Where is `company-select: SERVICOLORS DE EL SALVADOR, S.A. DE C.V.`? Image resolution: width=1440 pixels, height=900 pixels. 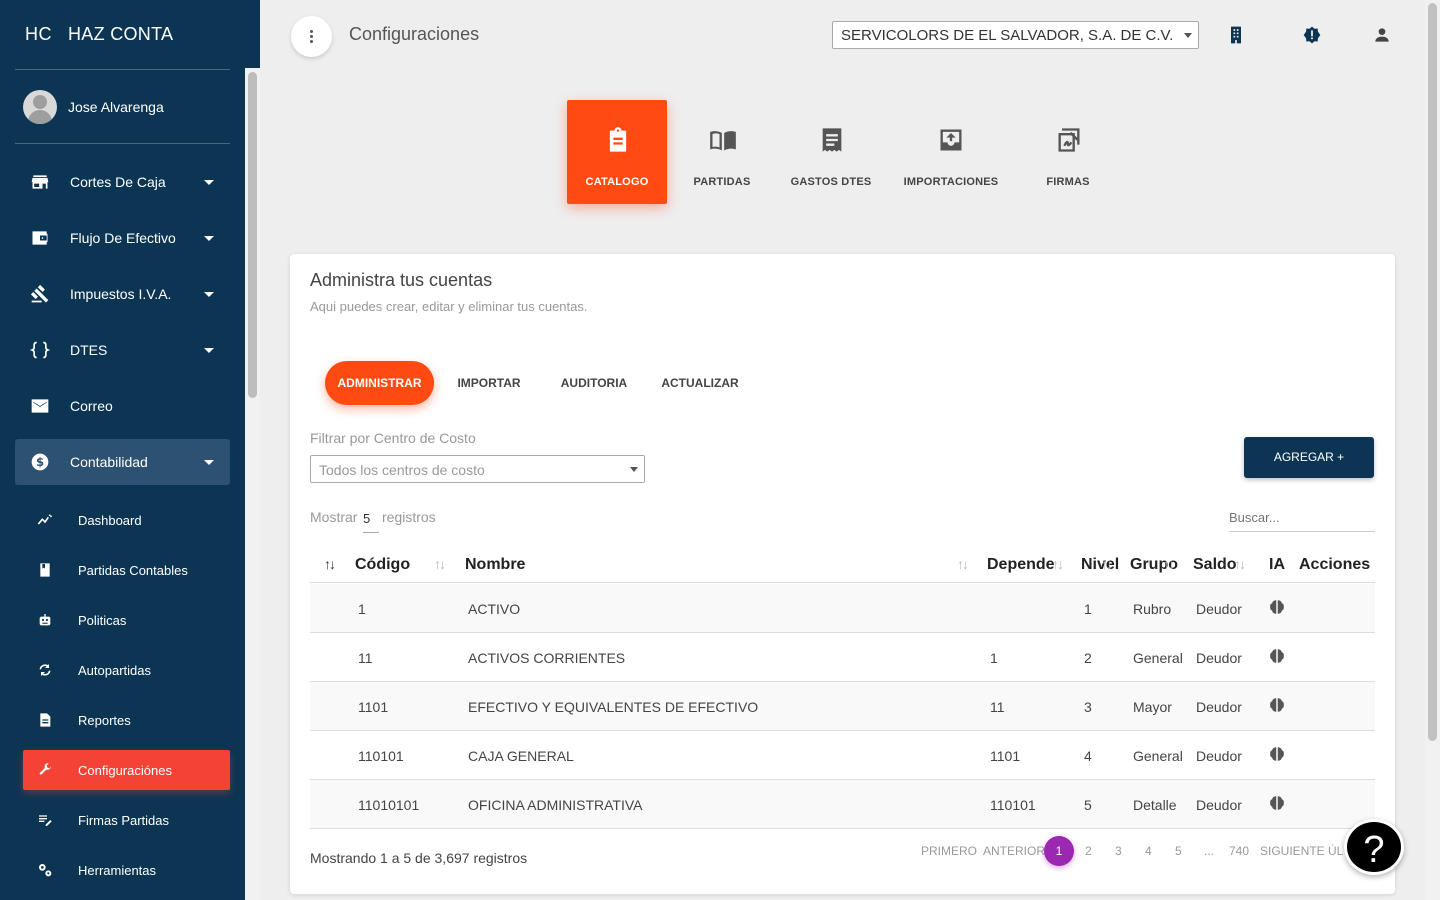 company-select: SERVICOLORS DE EL SALVADOR, S.A. DE C.V. is located at coordinates (1015, 35).